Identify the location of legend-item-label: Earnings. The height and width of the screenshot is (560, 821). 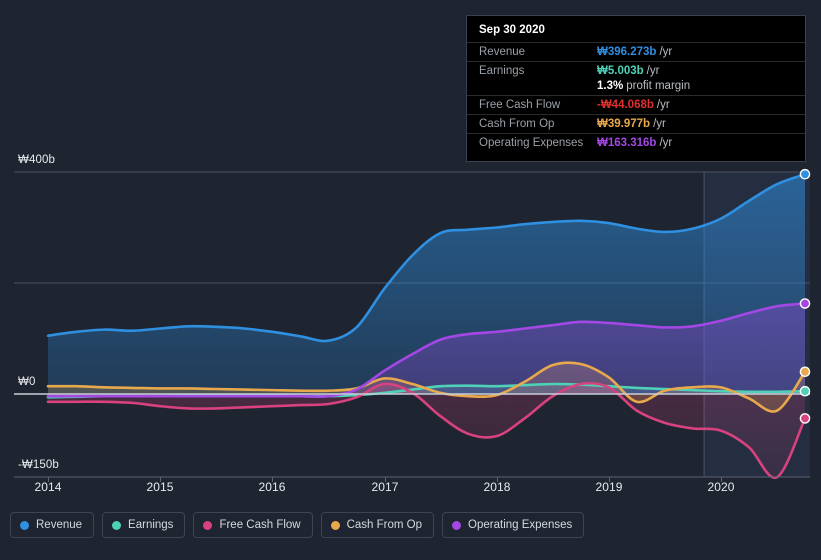
(151, 525).